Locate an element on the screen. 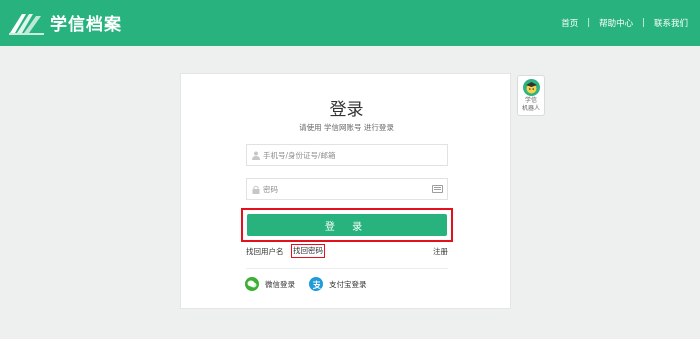 Image resolution: width=700 pixels, height=339 pixels. login-button-highlight: 登 录 is located at coordinates (347, 225).